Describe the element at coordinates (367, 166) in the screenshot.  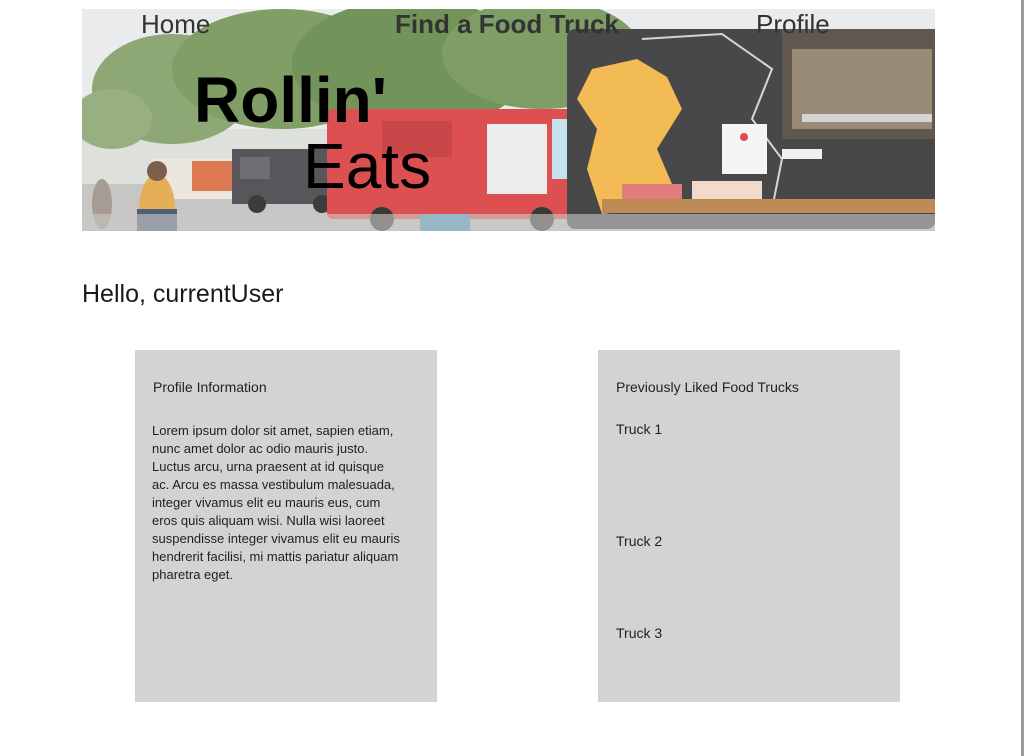
I see `brand-title-line2: Eats` at that location.